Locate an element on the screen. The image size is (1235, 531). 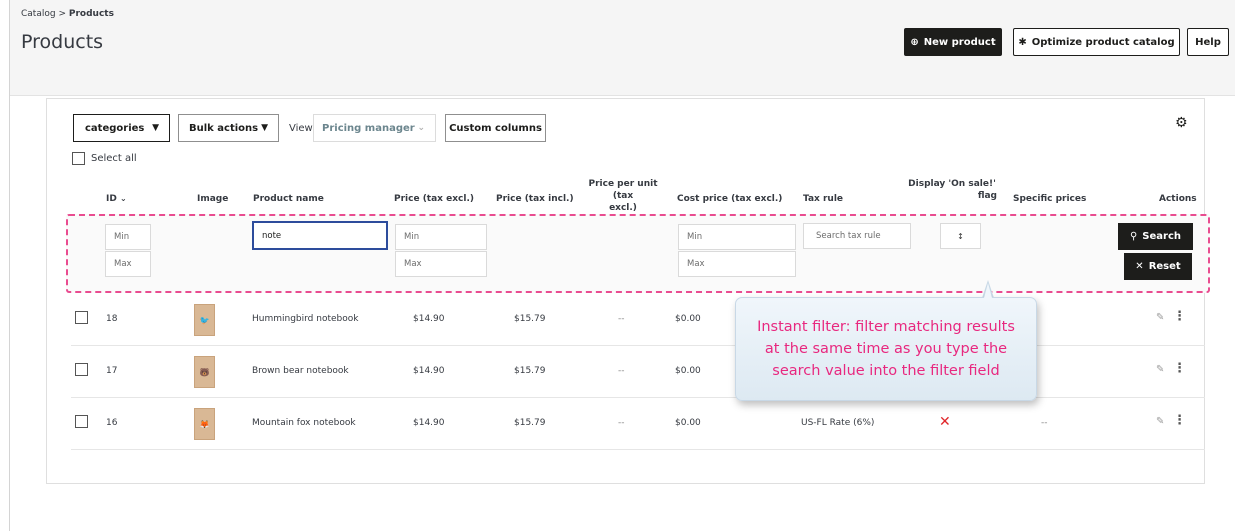
select-all-label: Select all is located at coordinates (114, 158).